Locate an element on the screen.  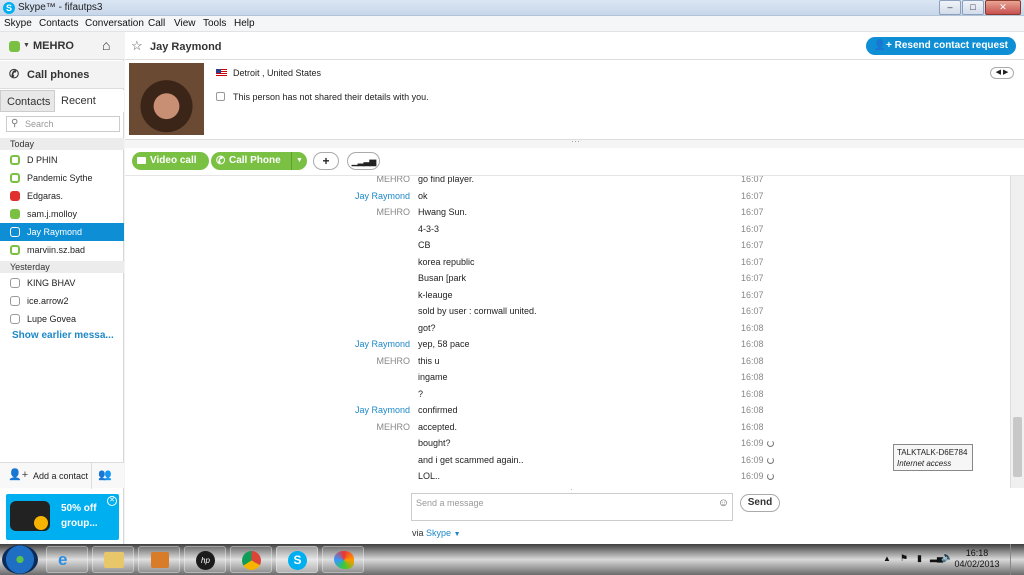
list-item-selected: Jay Raymond is located at coordinates (62, 232).